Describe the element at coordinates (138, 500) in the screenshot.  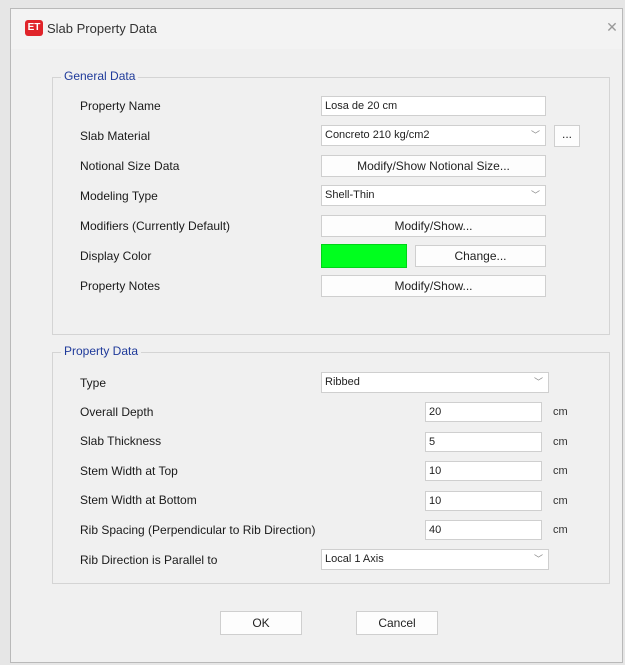
I see `stem-width-bottom-label: Stem Width at Bottom` at that location.